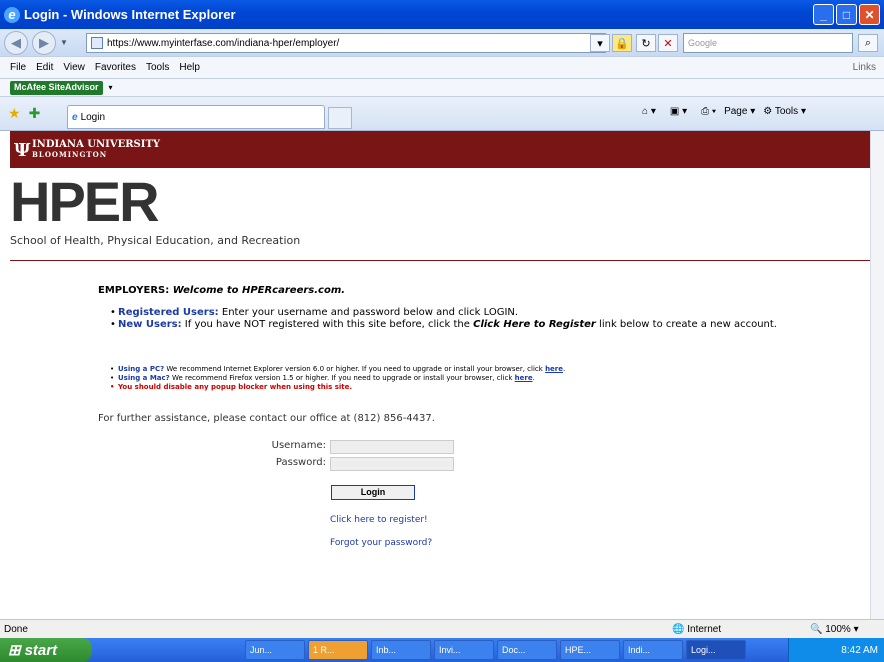 The height and width of the screenshot is (662, 884). Describe the element at coordinates (157, 67) in the screenshot. I see `menu-tools: Tools` at that location.